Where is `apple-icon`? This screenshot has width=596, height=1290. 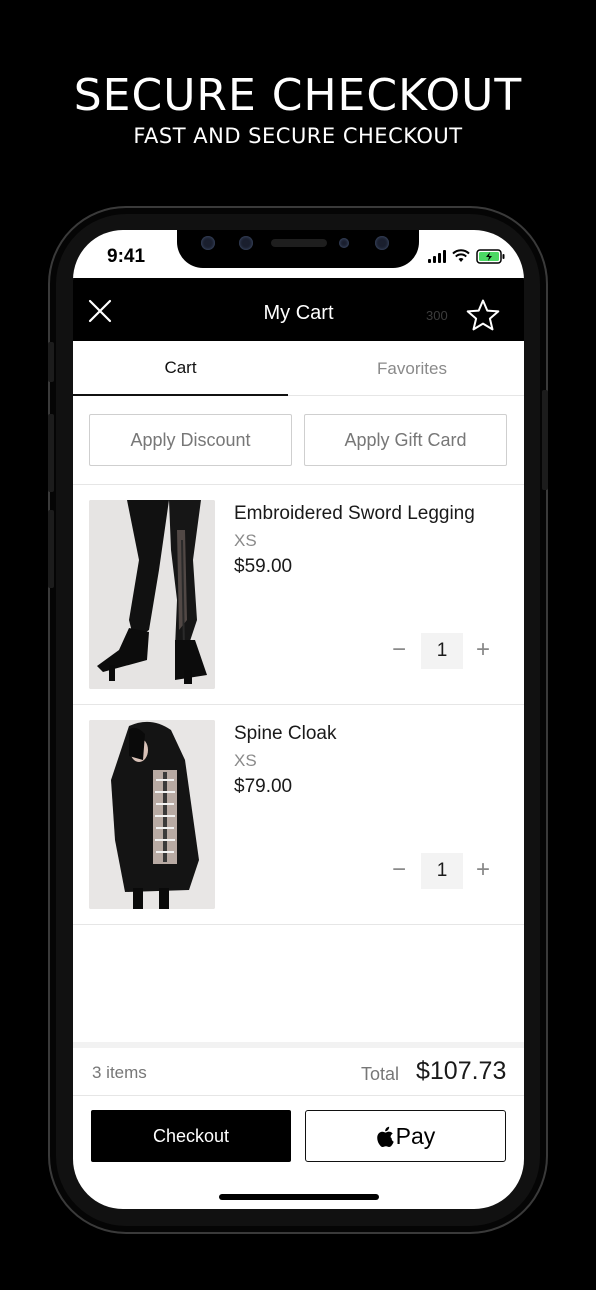 apple-icon is located at coordinates (385, 1136).